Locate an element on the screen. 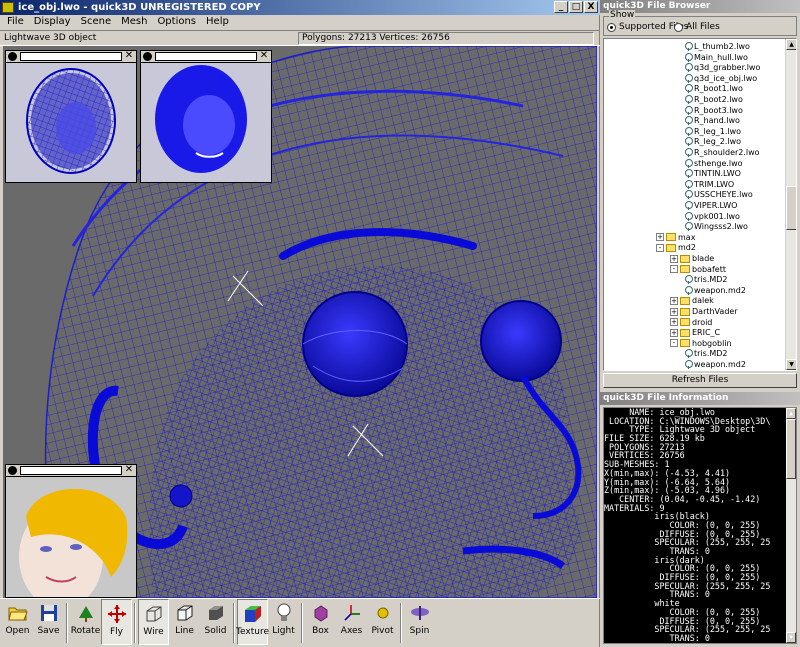  info-scrollbar: ▲ ▼ is located at coordinates (791, 525).